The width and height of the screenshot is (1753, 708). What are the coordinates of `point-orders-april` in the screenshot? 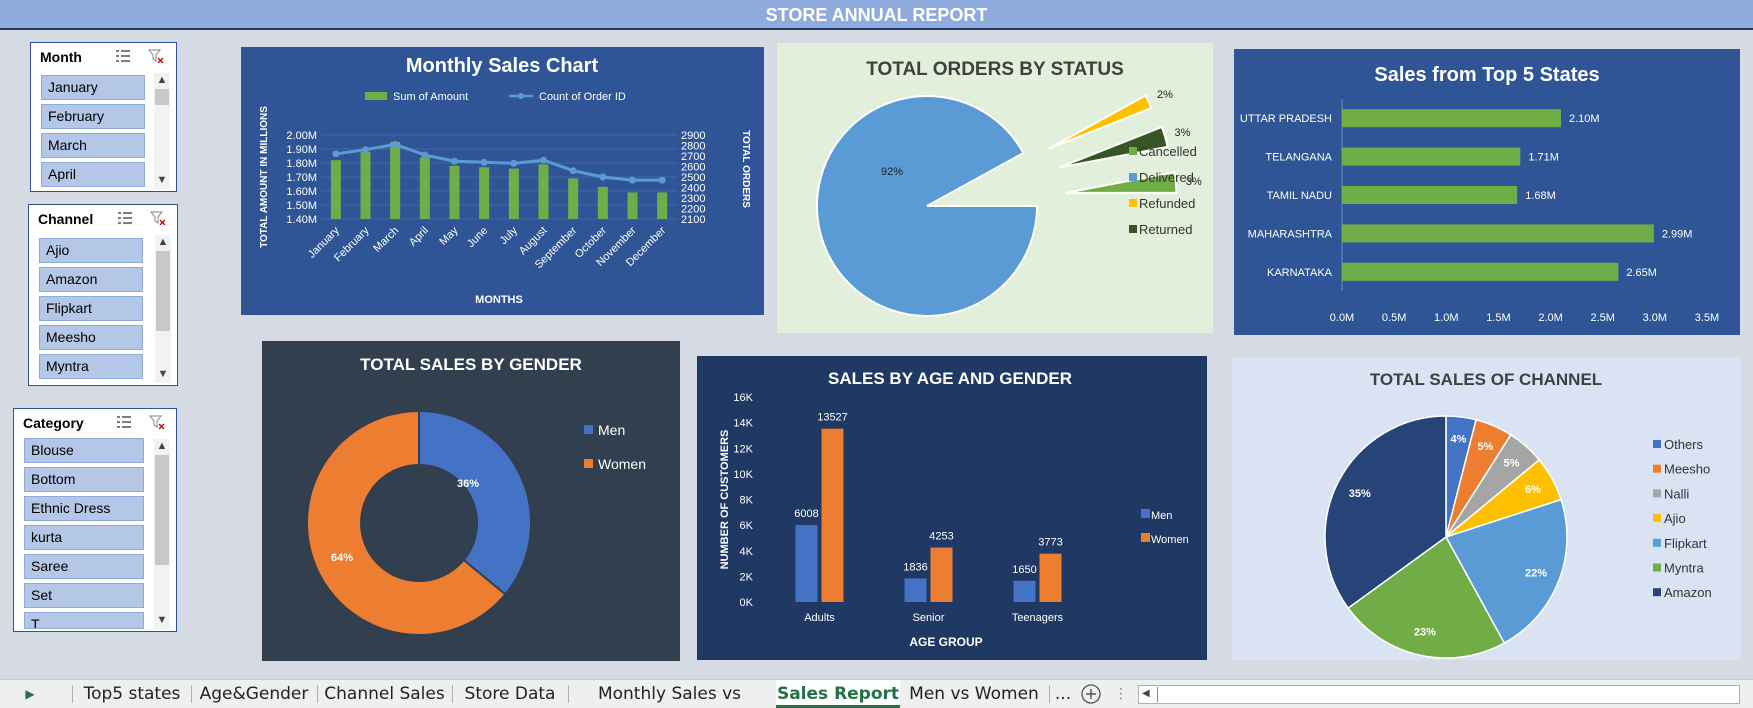 It's located at (425, 155).